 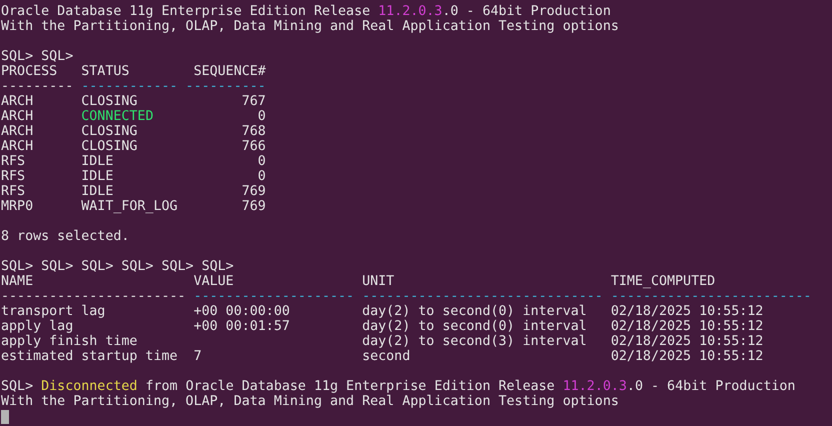 What do you see at coordinates (37, 56) in the screenshot?
I see `terminal-line: SQL> SQL>` at bounding box center [37, 56].